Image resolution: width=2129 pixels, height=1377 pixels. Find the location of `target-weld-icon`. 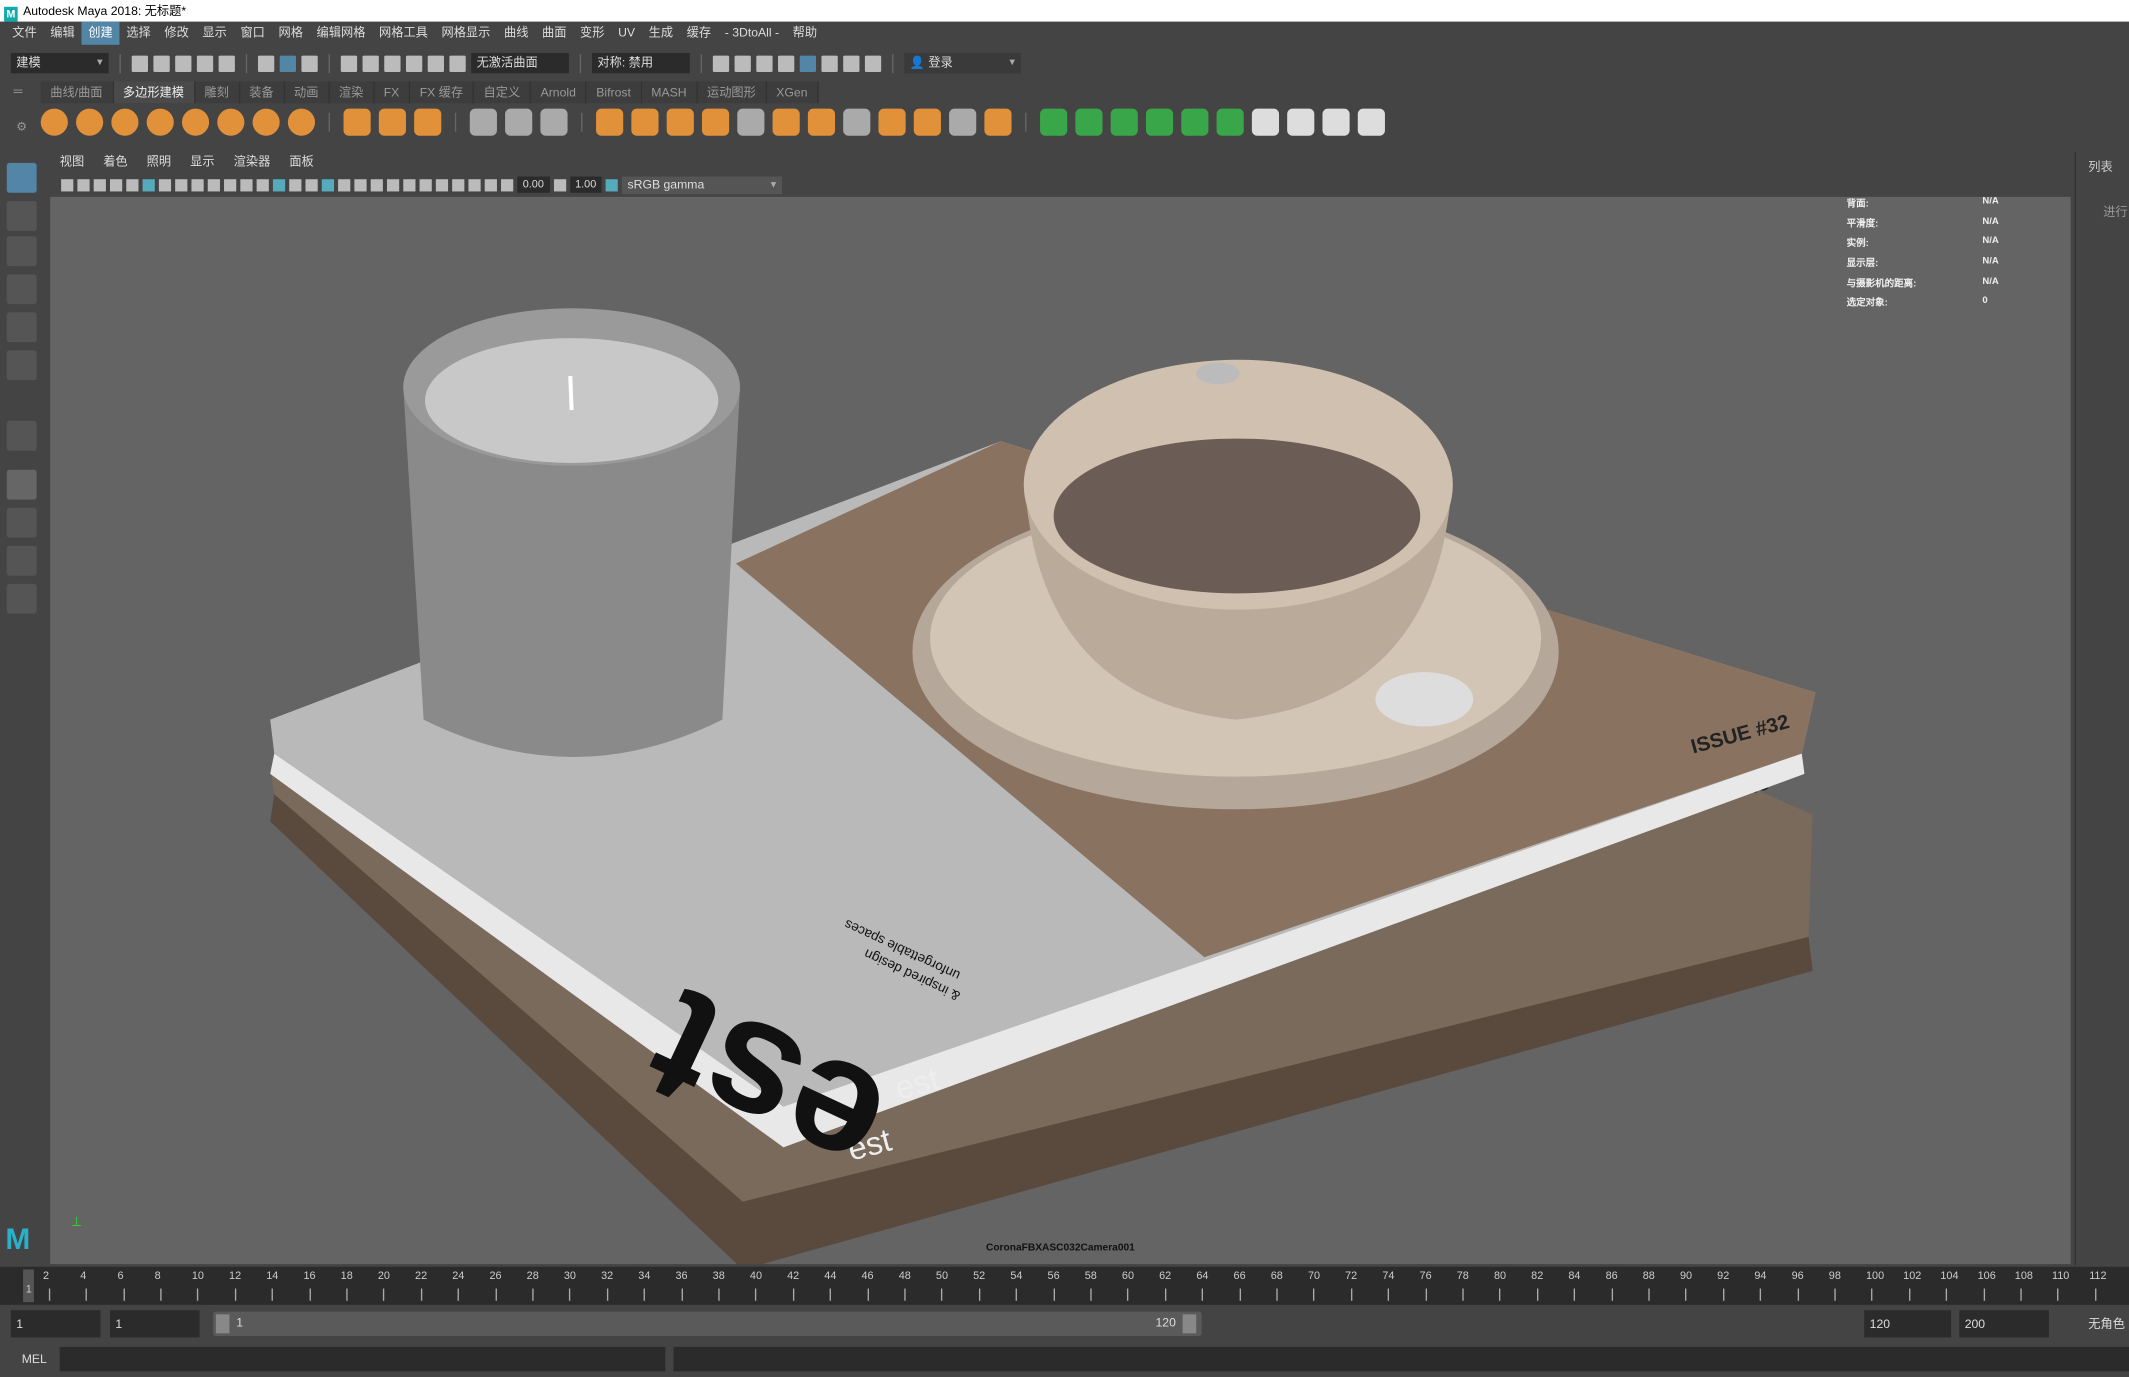

target-weld-icon is located at coordinates (963, 122).